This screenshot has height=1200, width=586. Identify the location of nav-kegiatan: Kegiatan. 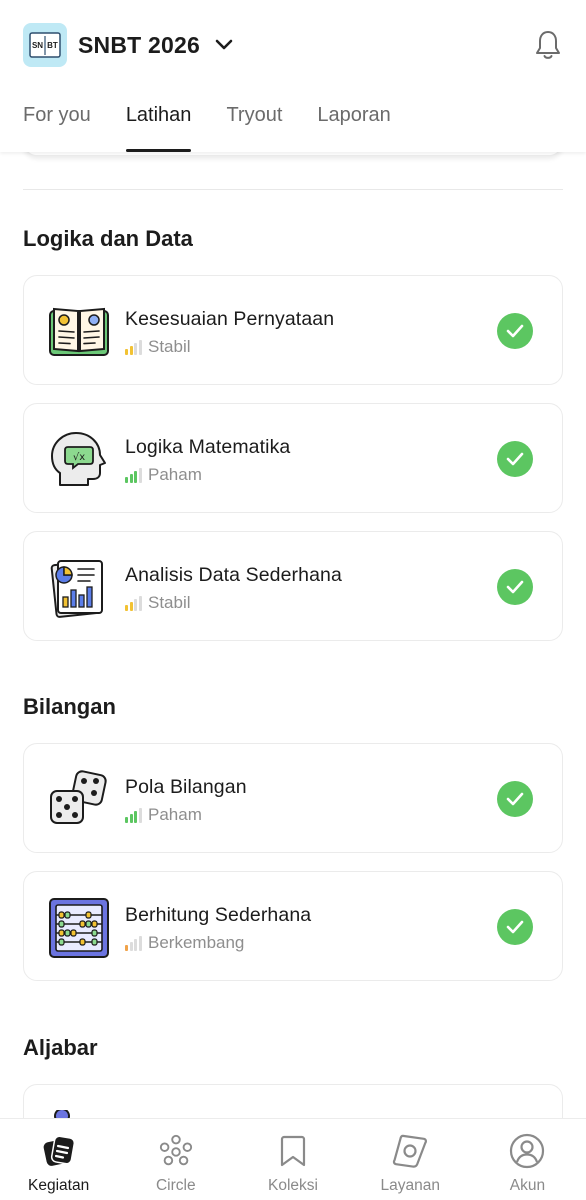
(58, 1159).